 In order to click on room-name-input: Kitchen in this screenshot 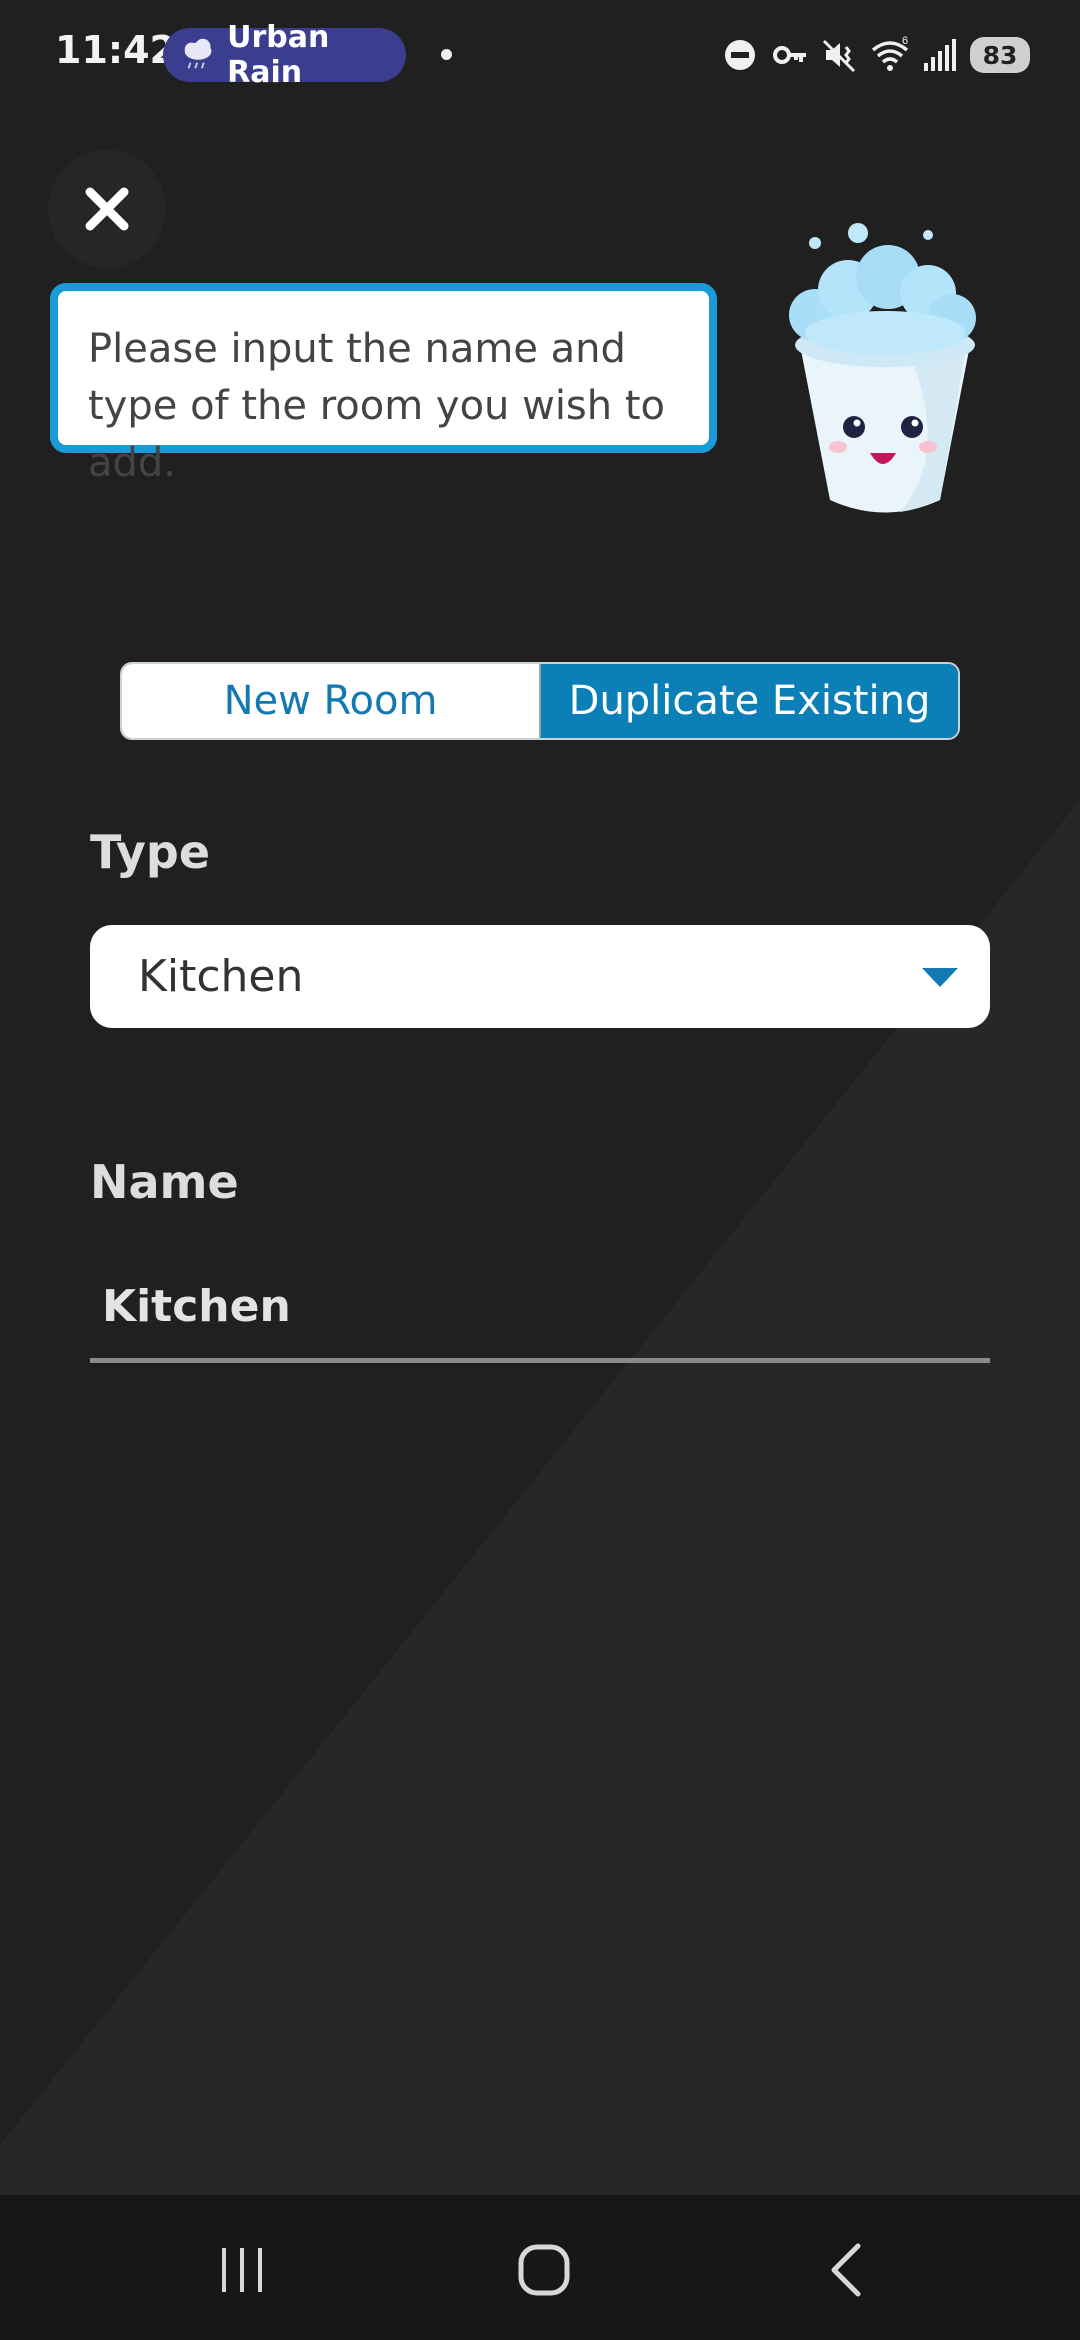, I will do `click(540, 1309)`.